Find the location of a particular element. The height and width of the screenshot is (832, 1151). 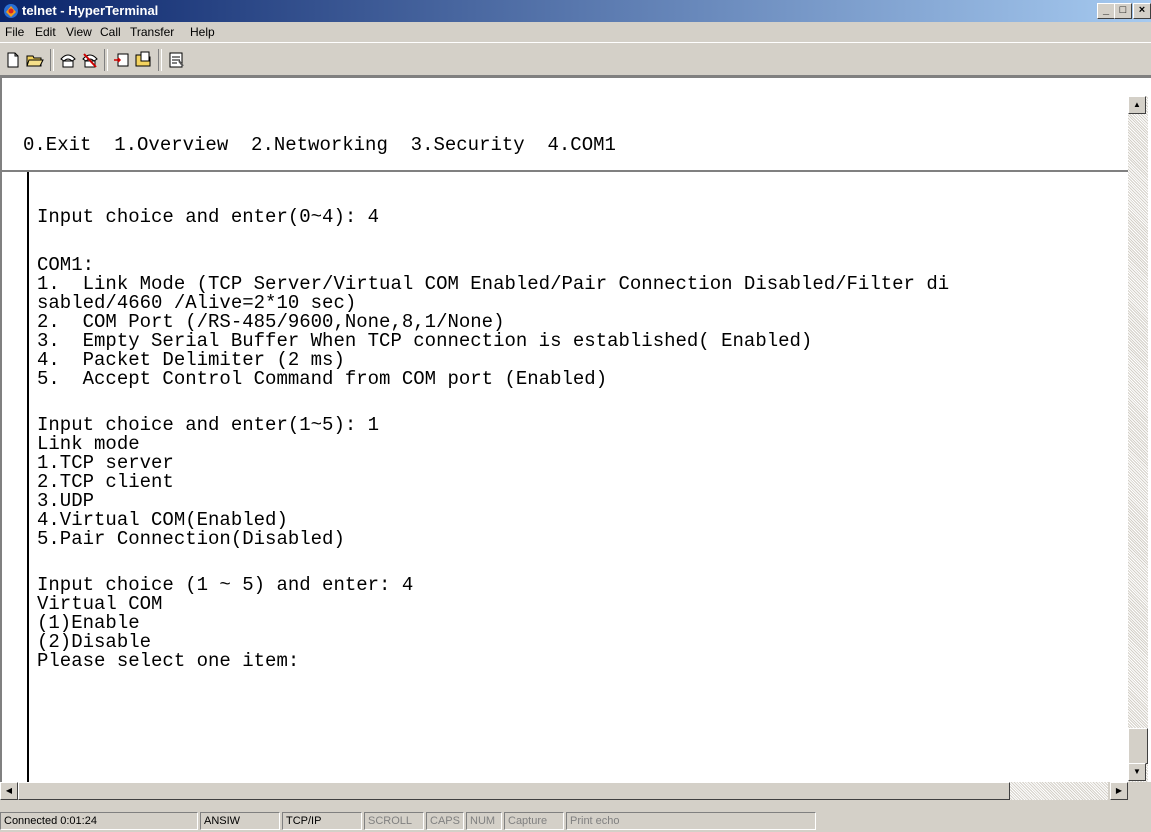

vertical-scrollbar: ▲ ▼ is located at coordinates (1138, 439).